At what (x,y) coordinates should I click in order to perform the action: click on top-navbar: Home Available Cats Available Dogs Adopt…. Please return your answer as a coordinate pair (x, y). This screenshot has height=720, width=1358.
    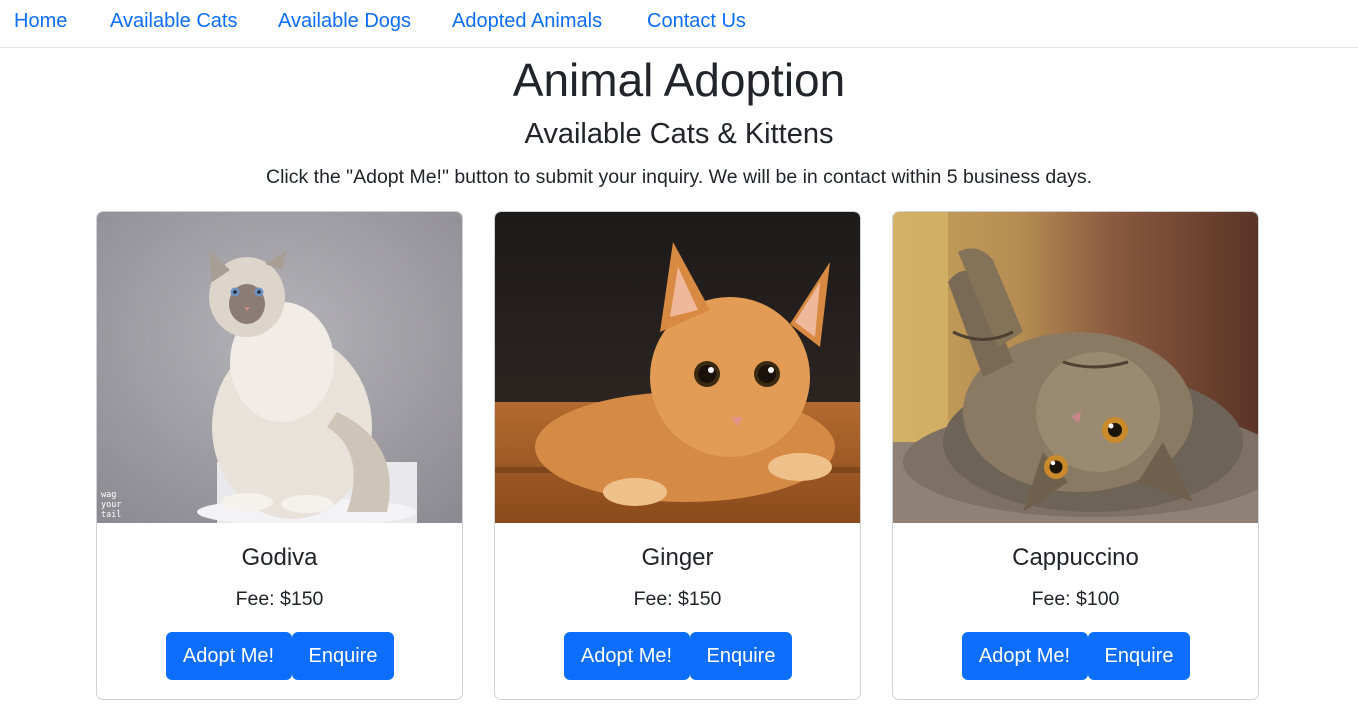
    Looking at the image, I should click on (679, 24).